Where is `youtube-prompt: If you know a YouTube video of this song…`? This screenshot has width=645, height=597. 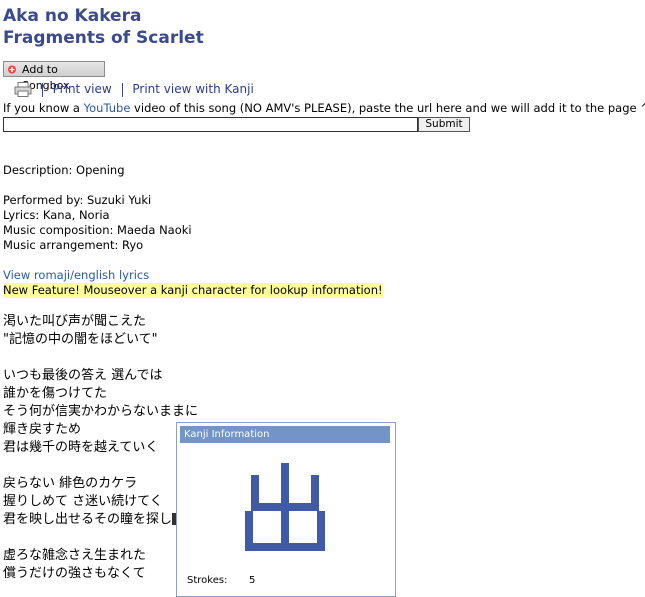
youtube-prompt: If you know a YouTube video of this song… is located at coordinates (324, 108).